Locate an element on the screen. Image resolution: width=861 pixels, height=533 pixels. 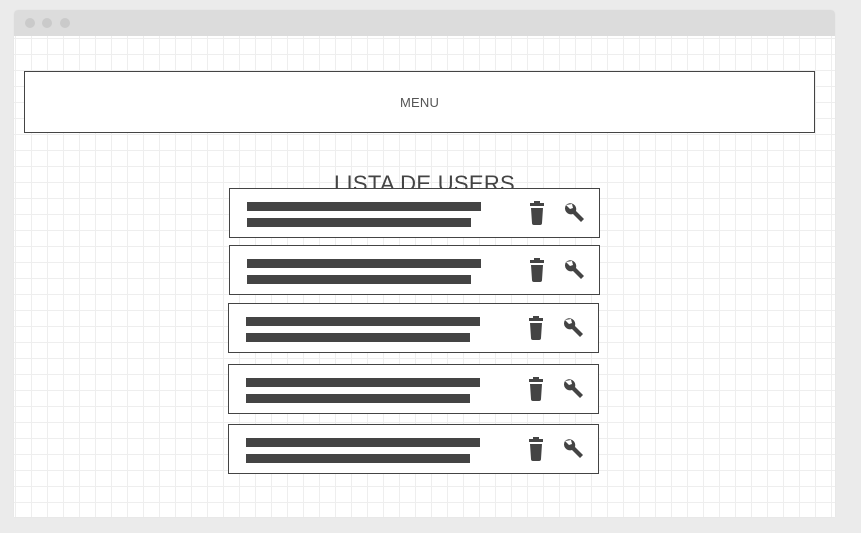
window-control-maximize is located at coordinates (65, 23).